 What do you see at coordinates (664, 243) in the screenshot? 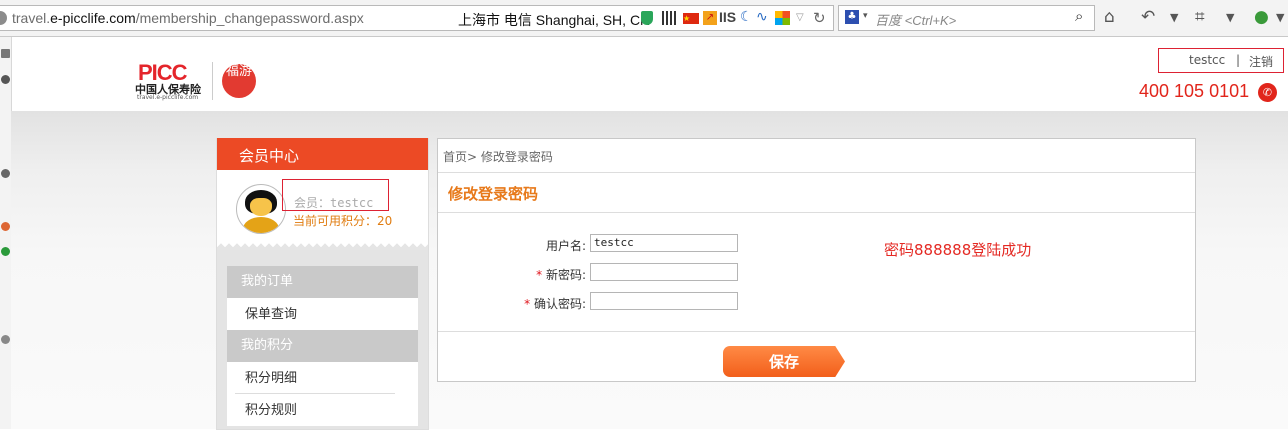
I see `username-field` at bounding box center [664, 243].